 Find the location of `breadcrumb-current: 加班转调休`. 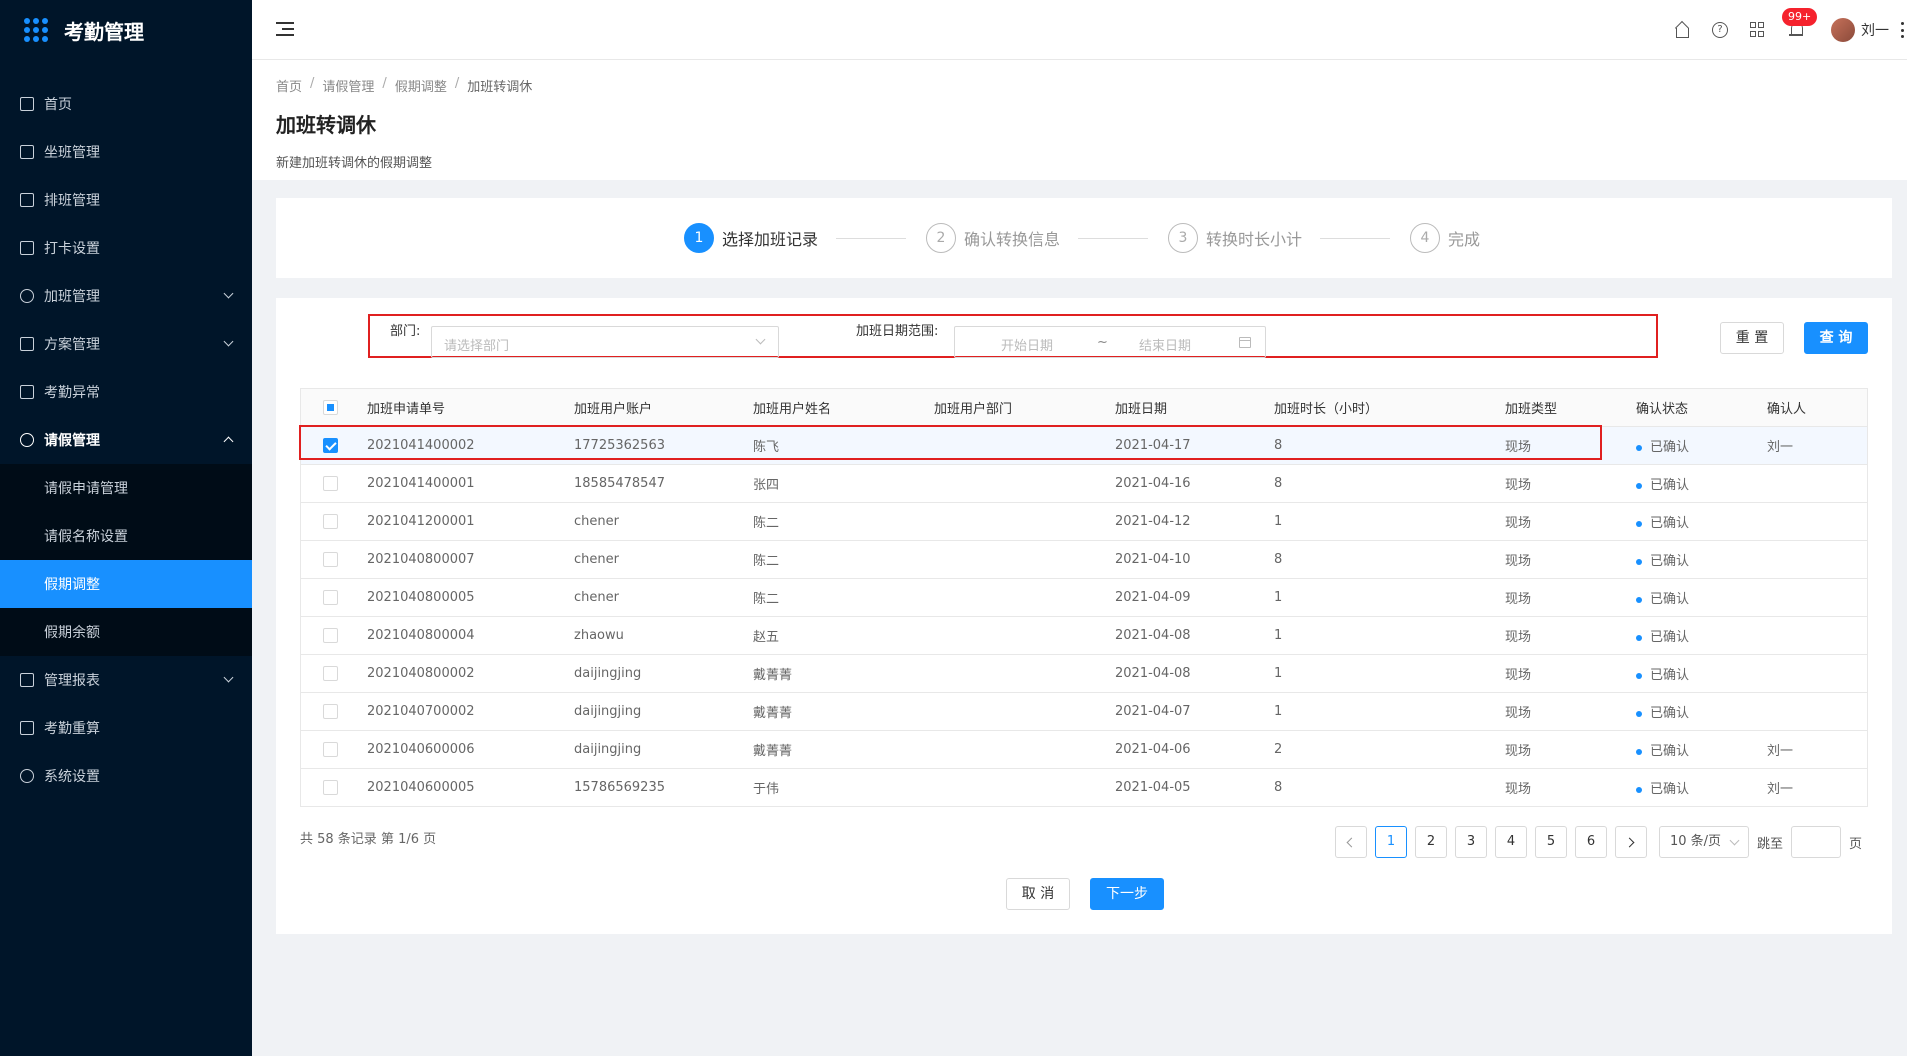

breadcrumb-current: 加班转调休 is located at coordinates (500, 87).